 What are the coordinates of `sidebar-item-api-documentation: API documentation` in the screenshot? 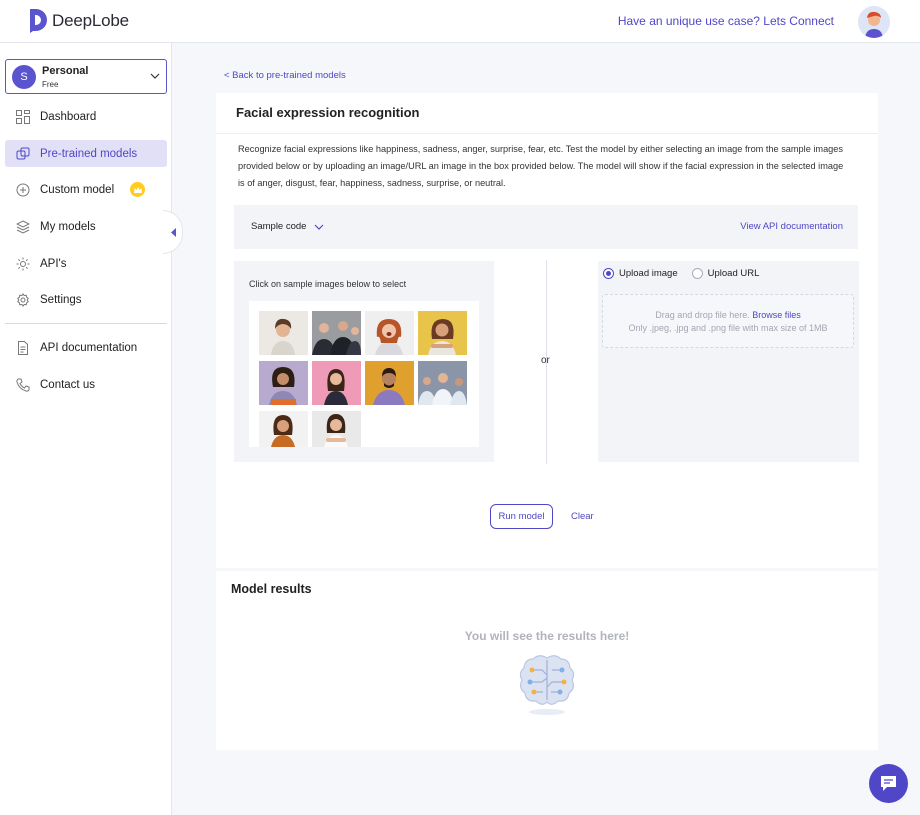 It's located at (86, 347).